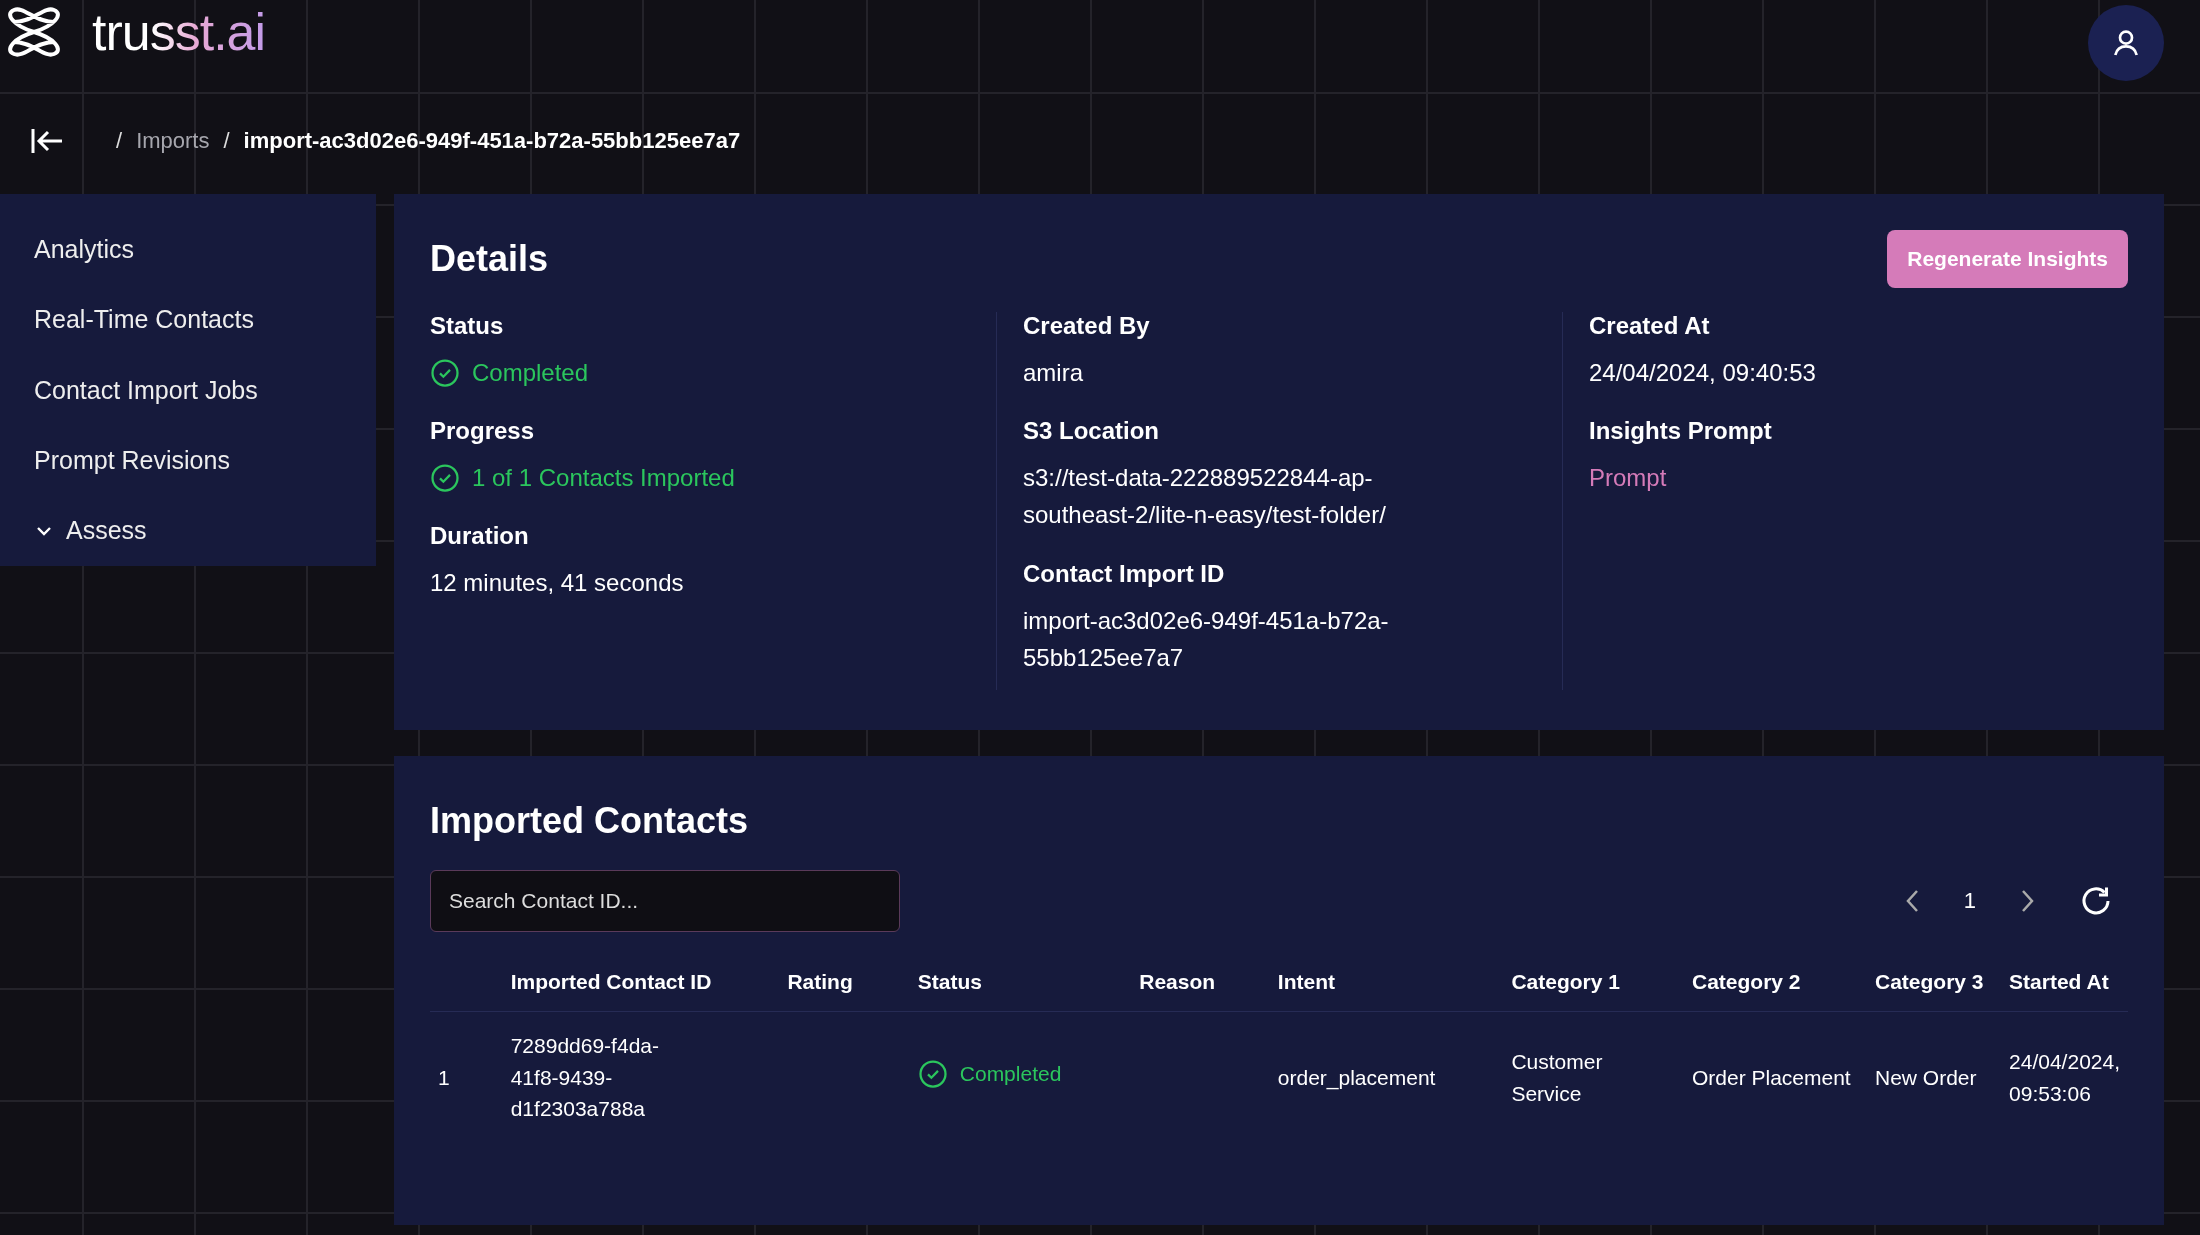 This screenshot has height=1235, width=2200. What do you see at coordinates (1809, 478) in the screenshot?
I see `prompt-link: Prompt` at bounding box center [1809, 478].